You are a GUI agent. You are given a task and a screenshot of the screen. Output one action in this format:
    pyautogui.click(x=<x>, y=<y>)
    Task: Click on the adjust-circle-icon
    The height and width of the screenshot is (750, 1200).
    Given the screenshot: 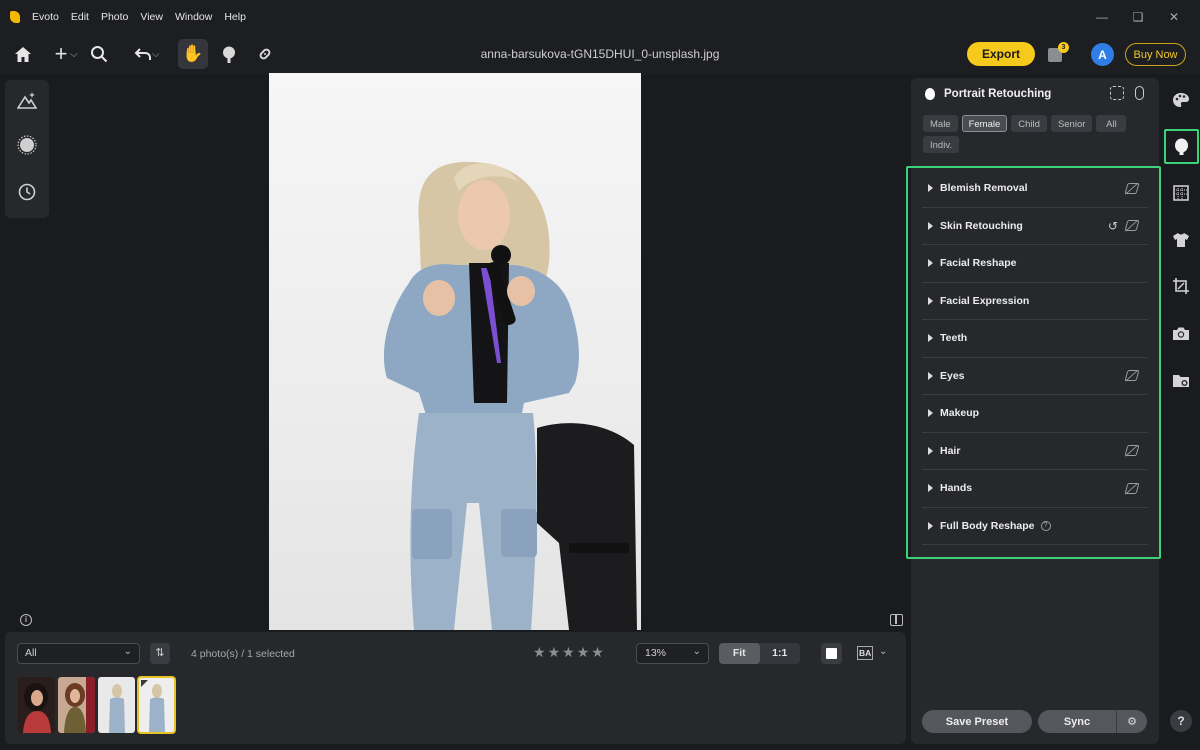 What is the action you would take?
    pyautogui.click(x=27, y=147)
    